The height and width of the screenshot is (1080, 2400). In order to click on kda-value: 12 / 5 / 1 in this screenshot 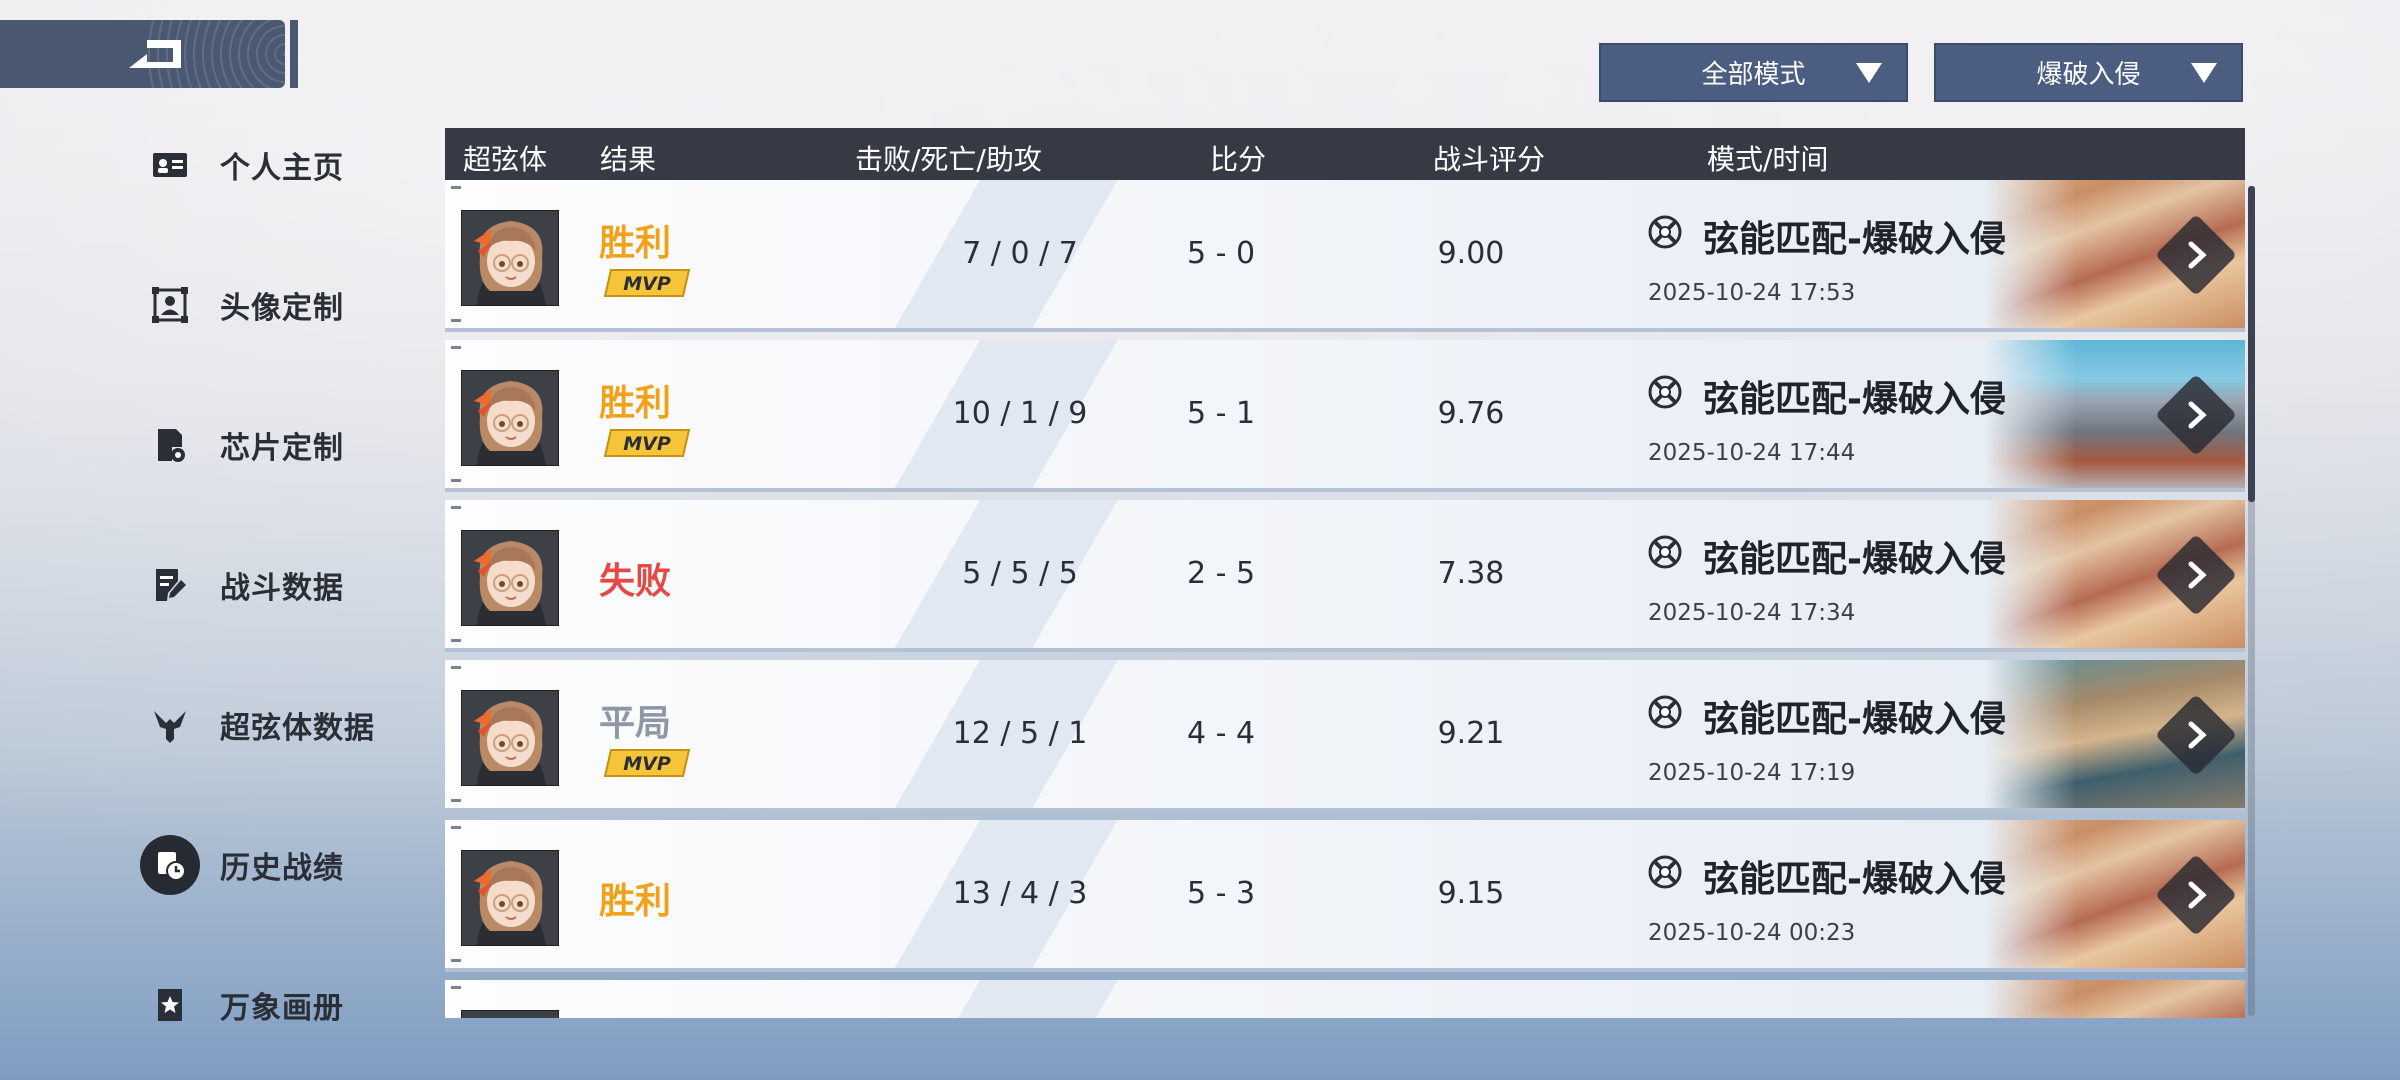, I will do `click(1020, 733)`.